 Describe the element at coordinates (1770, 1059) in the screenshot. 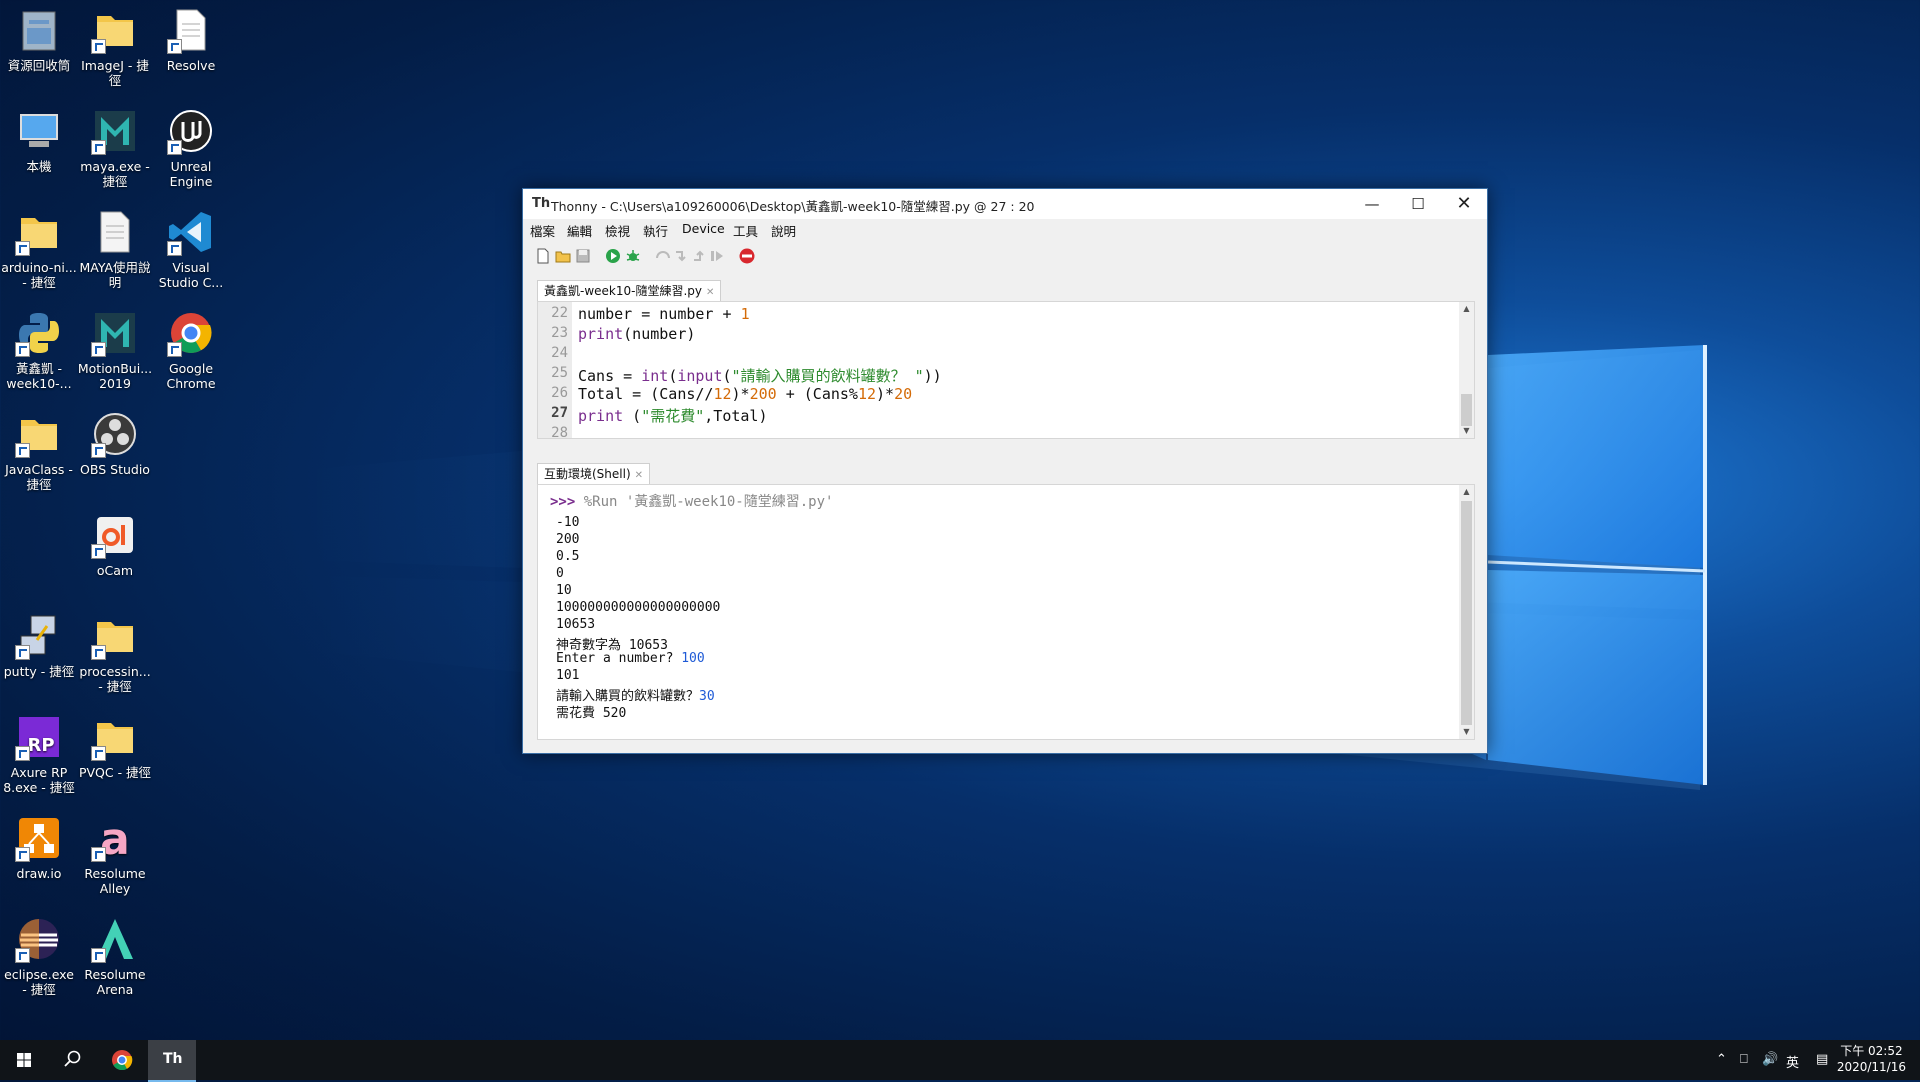

I see `volume-icon: 🔊` at that location.